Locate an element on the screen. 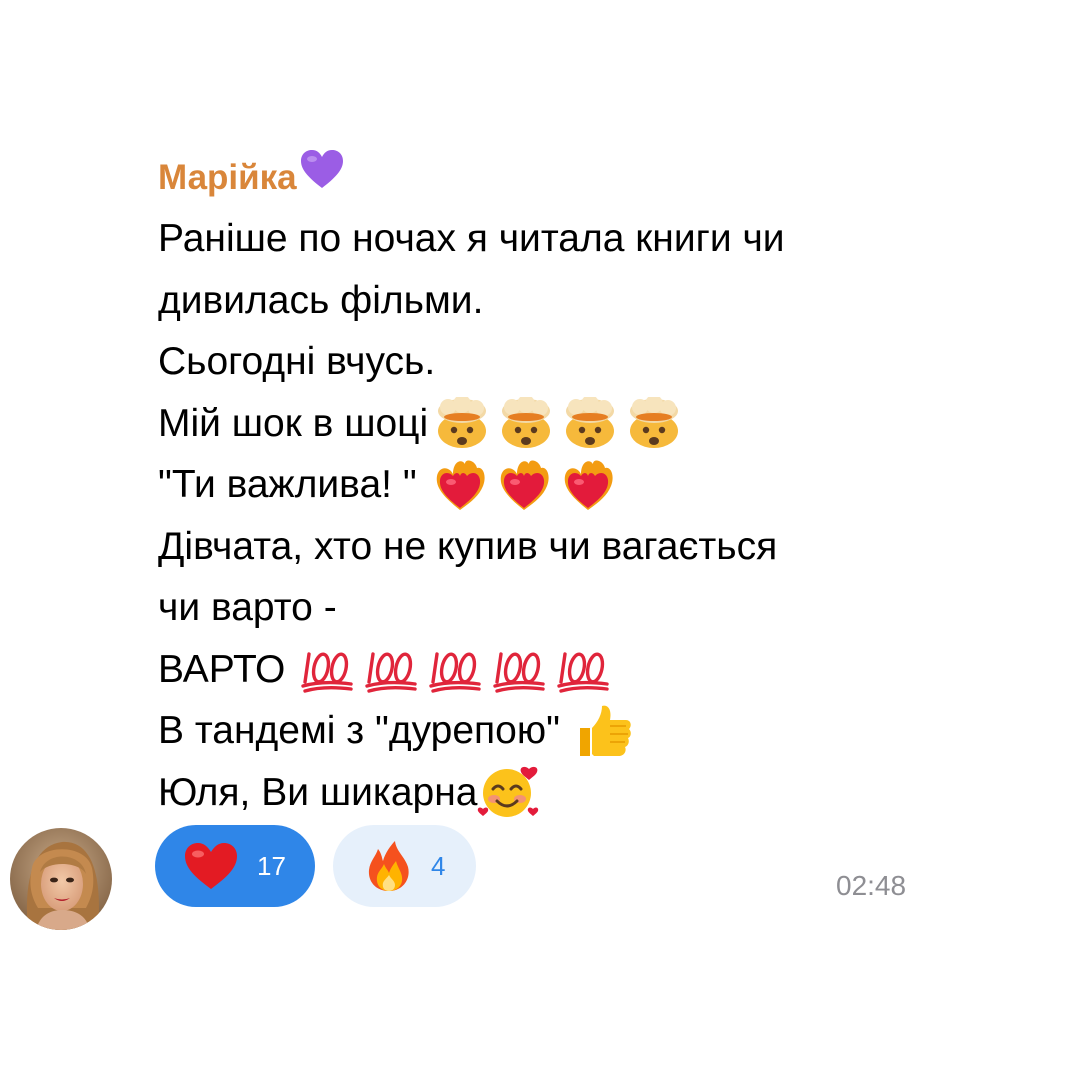 Image resolution: width=1080 pixels, height=1080 pixels. message-line-text: Юля, Ви шикарна is located at coordinates (318, 792).